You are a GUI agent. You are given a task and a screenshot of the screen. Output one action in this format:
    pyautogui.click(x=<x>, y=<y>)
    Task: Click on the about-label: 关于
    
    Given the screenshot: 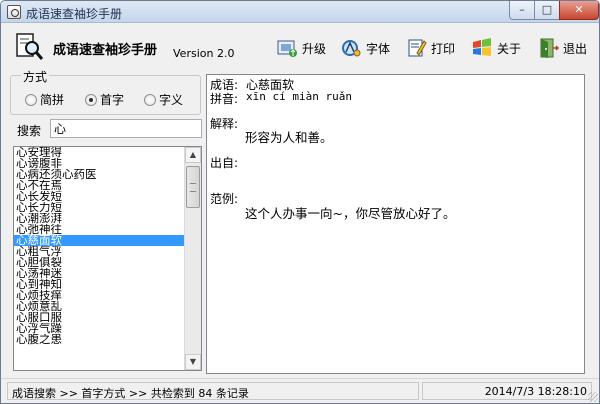 What is the action you would take?
    pyautogui.click(x=509, y=48)
    